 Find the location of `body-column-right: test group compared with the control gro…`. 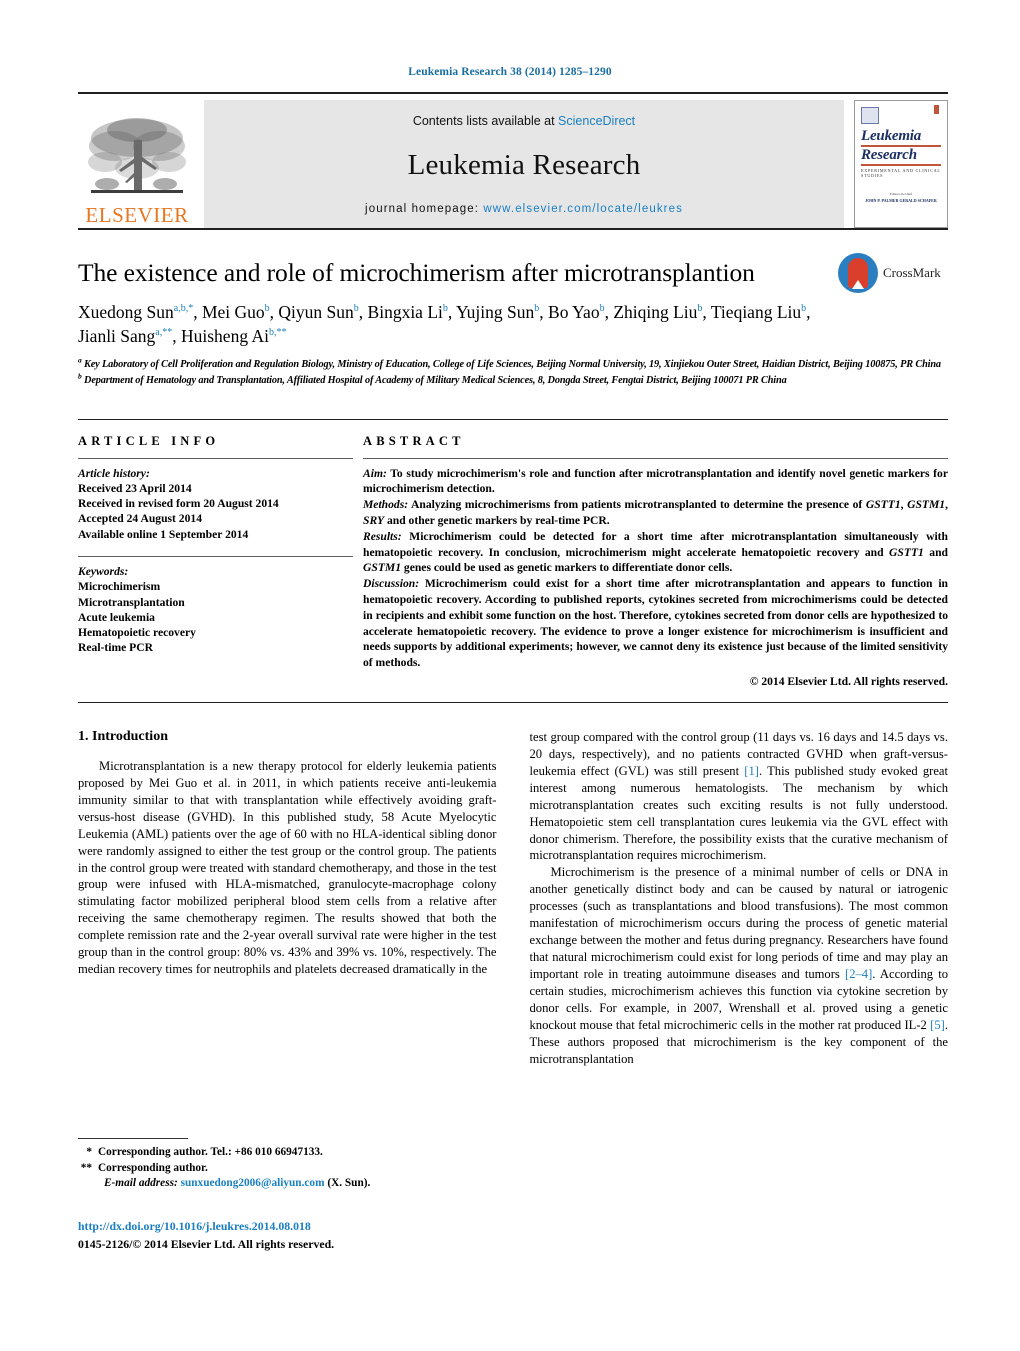

body-column-right: test group compared with the control gro… is located at coordinates (739, 898).